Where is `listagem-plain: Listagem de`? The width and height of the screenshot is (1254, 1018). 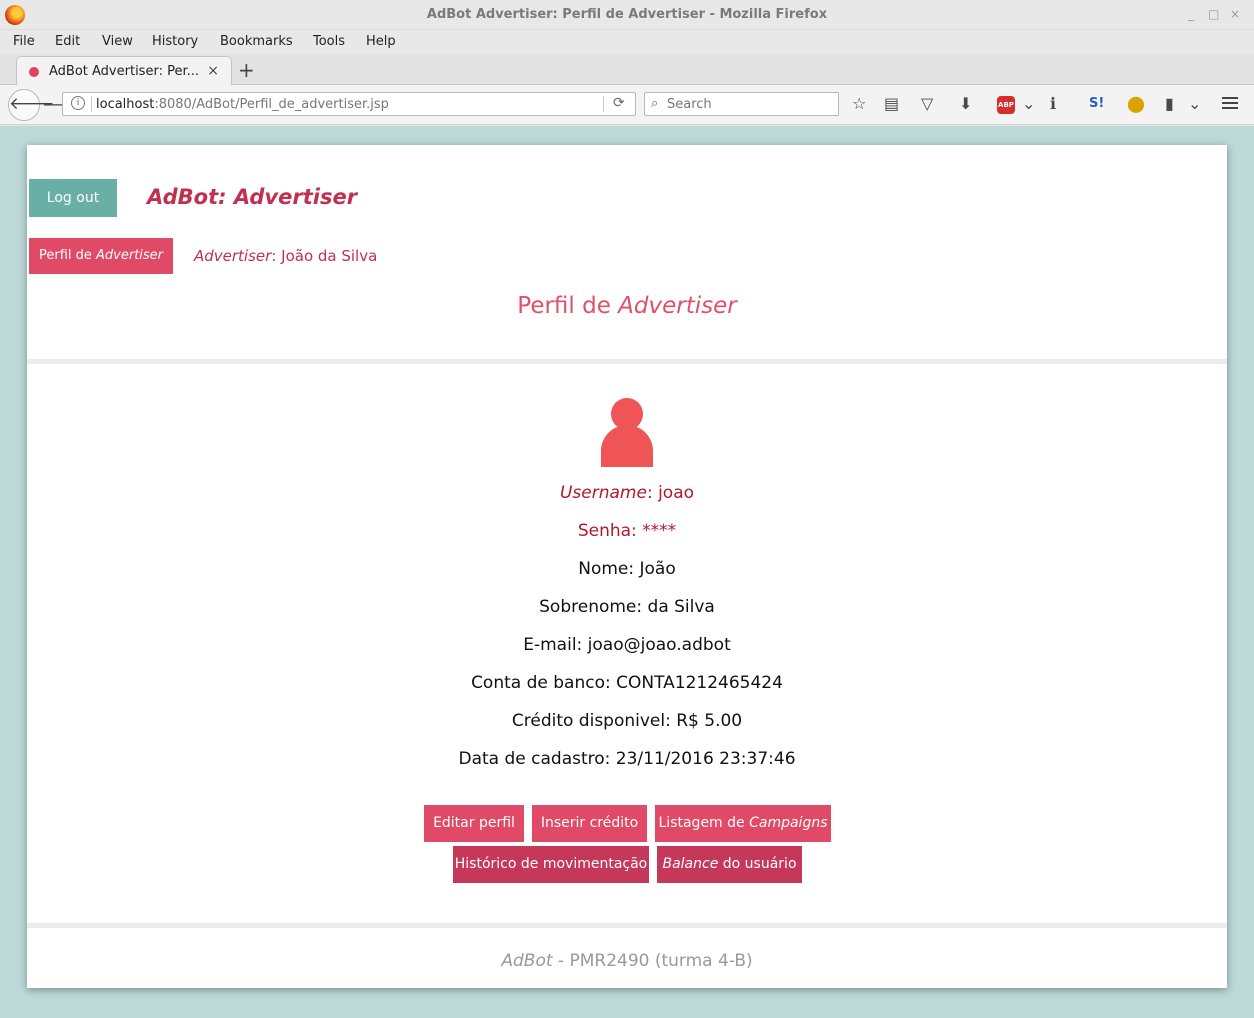 listagem-plain: Listagem de is located at coordinates (704, 823).